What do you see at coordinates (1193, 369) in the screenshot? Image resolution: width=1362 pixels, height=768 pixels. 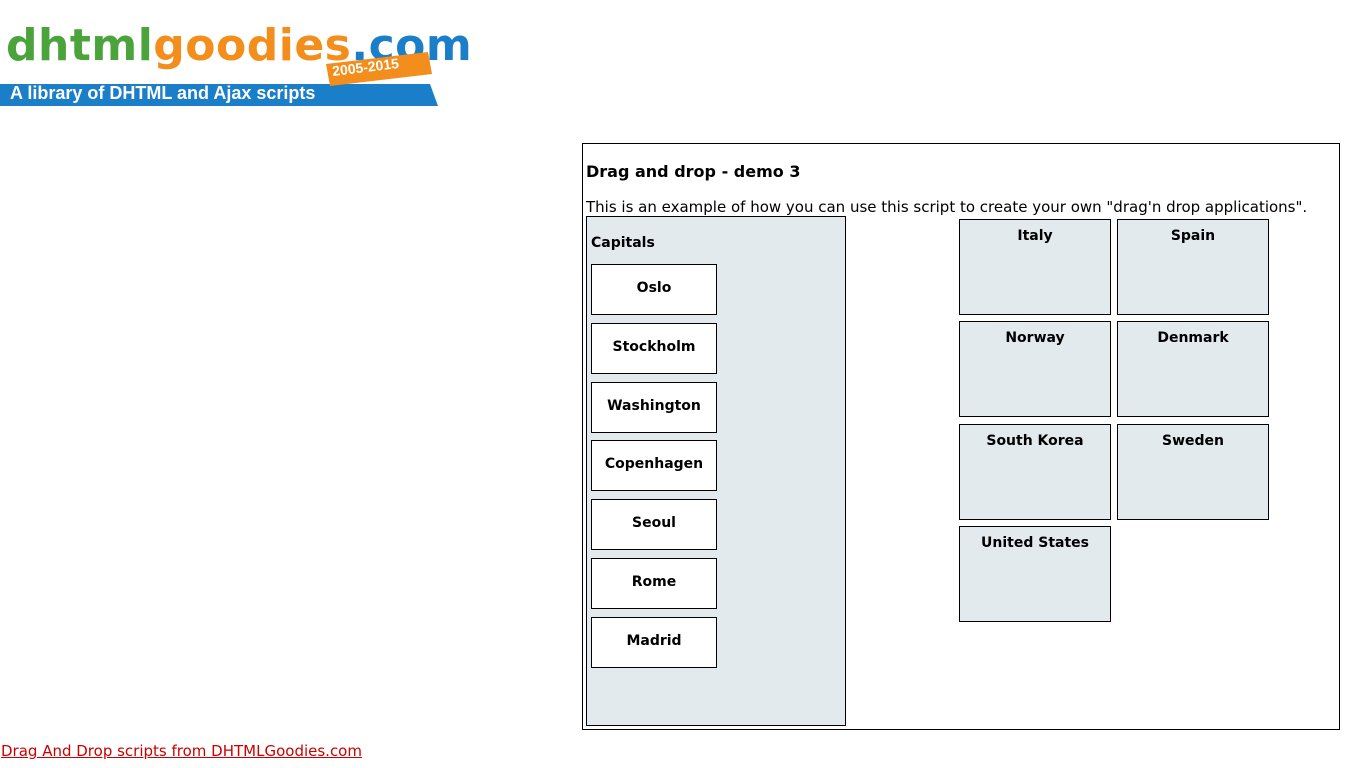 I see `country-dropzone-denmark: Denmark` at bounding box center [1193, 369].